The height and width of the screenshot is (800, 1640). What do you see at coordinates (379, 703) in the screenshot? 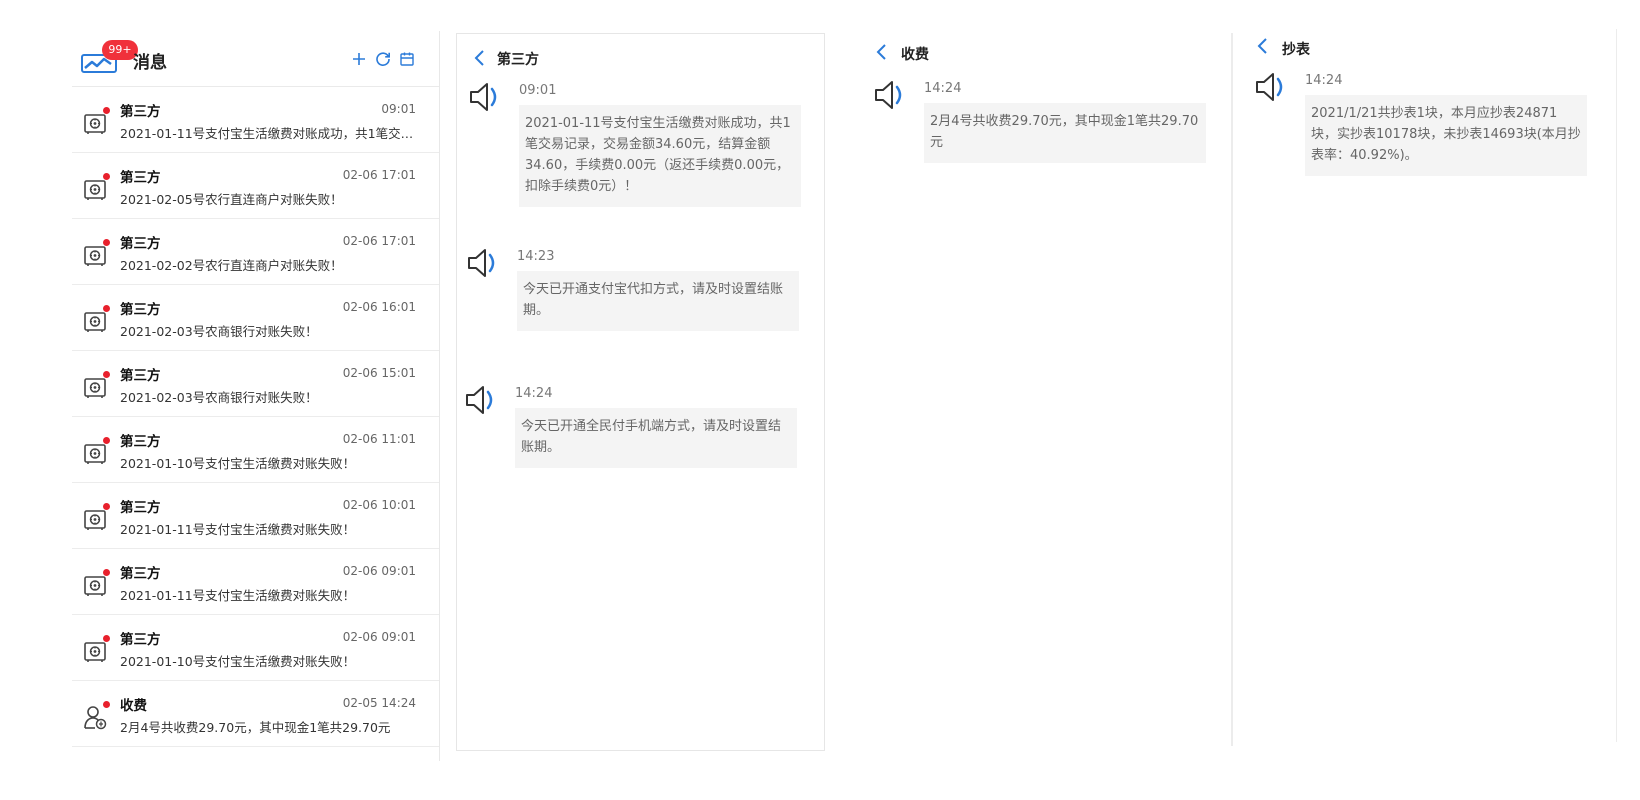
I see `message-time: 02-05 14:24` at bounding box center [379, 703].